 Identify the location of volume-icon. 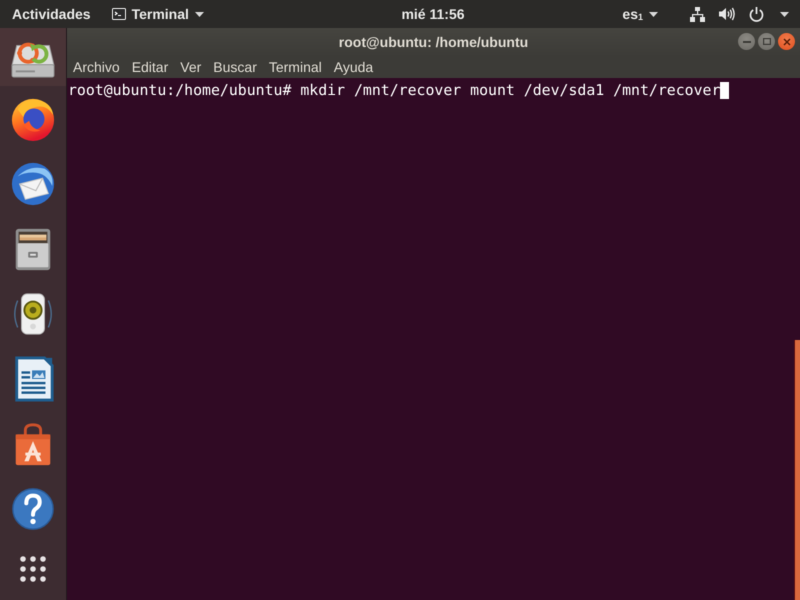
(727, 14).